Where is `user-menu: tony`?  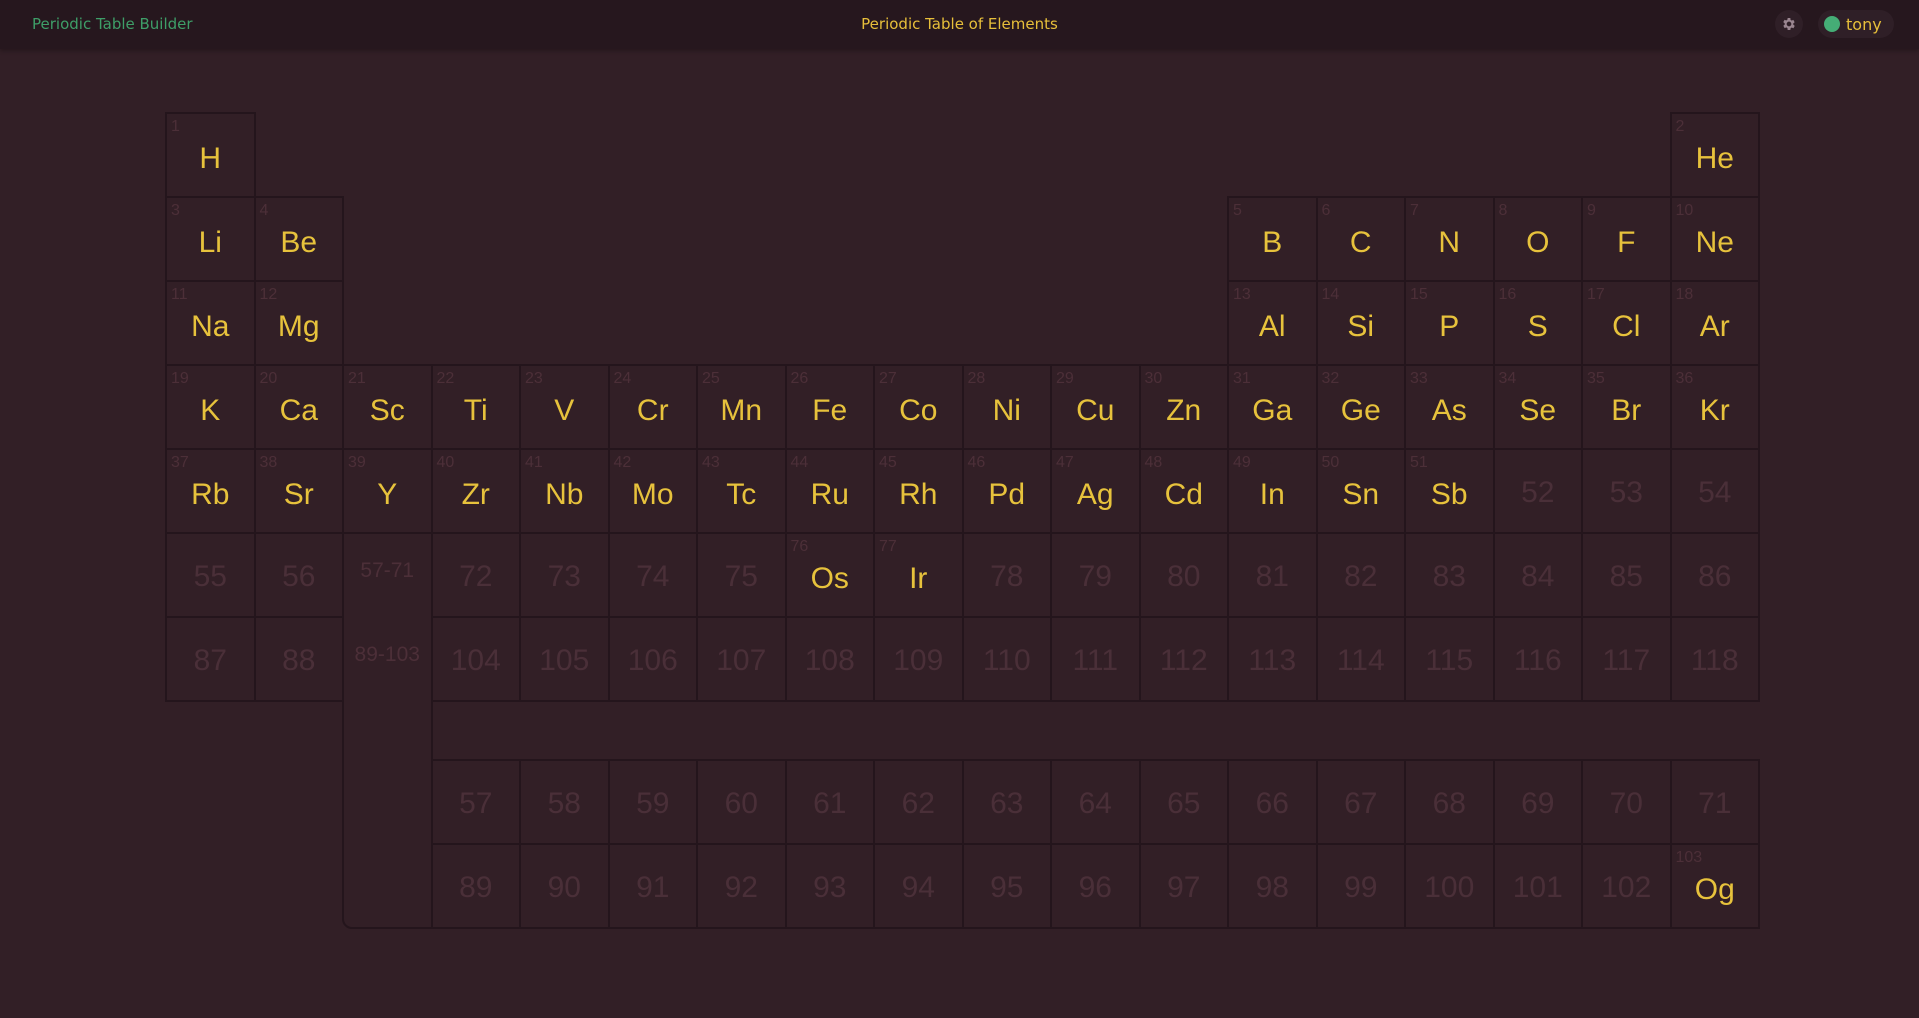
user-menu: tony is located at coordinates (1856, 24).